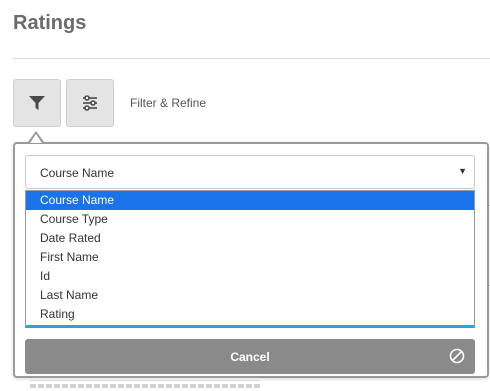  Describe the element at coordinates (168, 103) in the screenshot. I see `filter-refine-label: Filter & Refine` at that location.